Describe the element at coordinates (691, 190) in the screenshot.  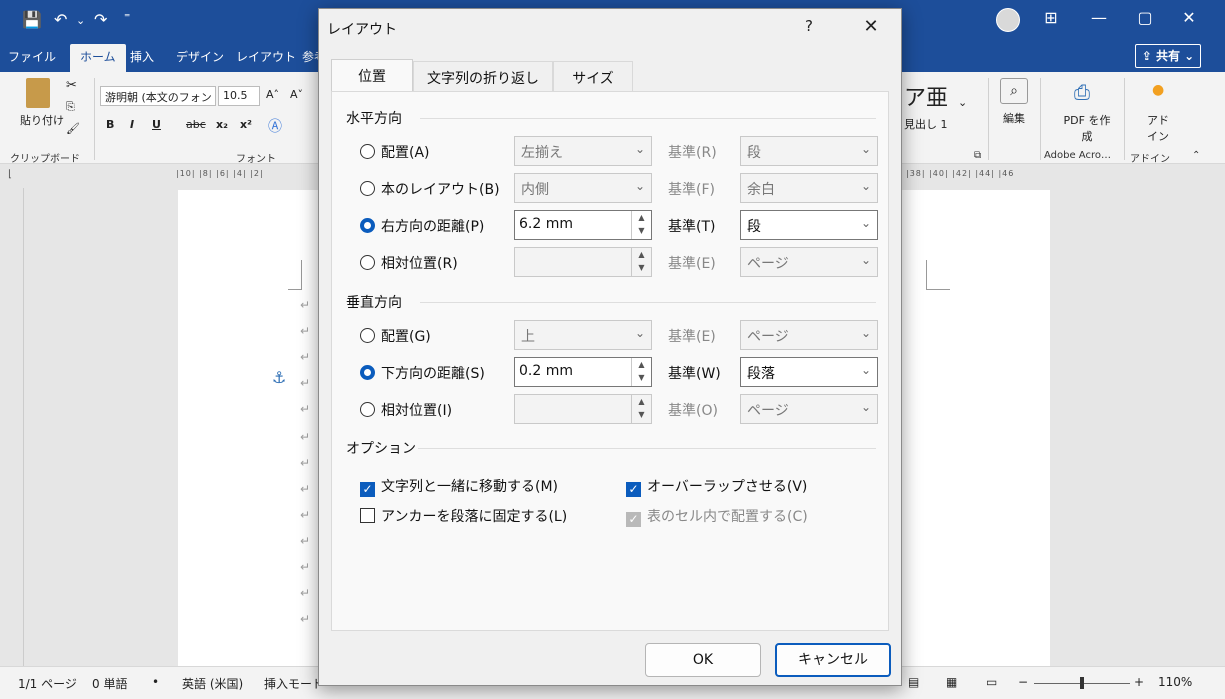
I see `book-layout-base-label: 基準(F)` at that location.